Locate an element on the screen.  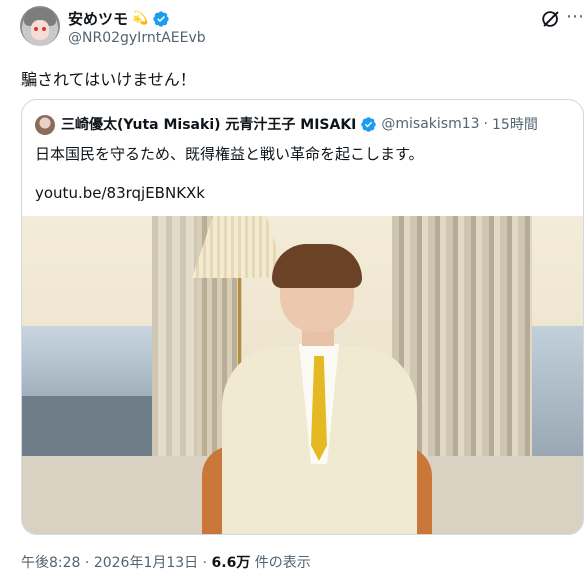
thumbnail-window-right is located at coordinates (555, 391).